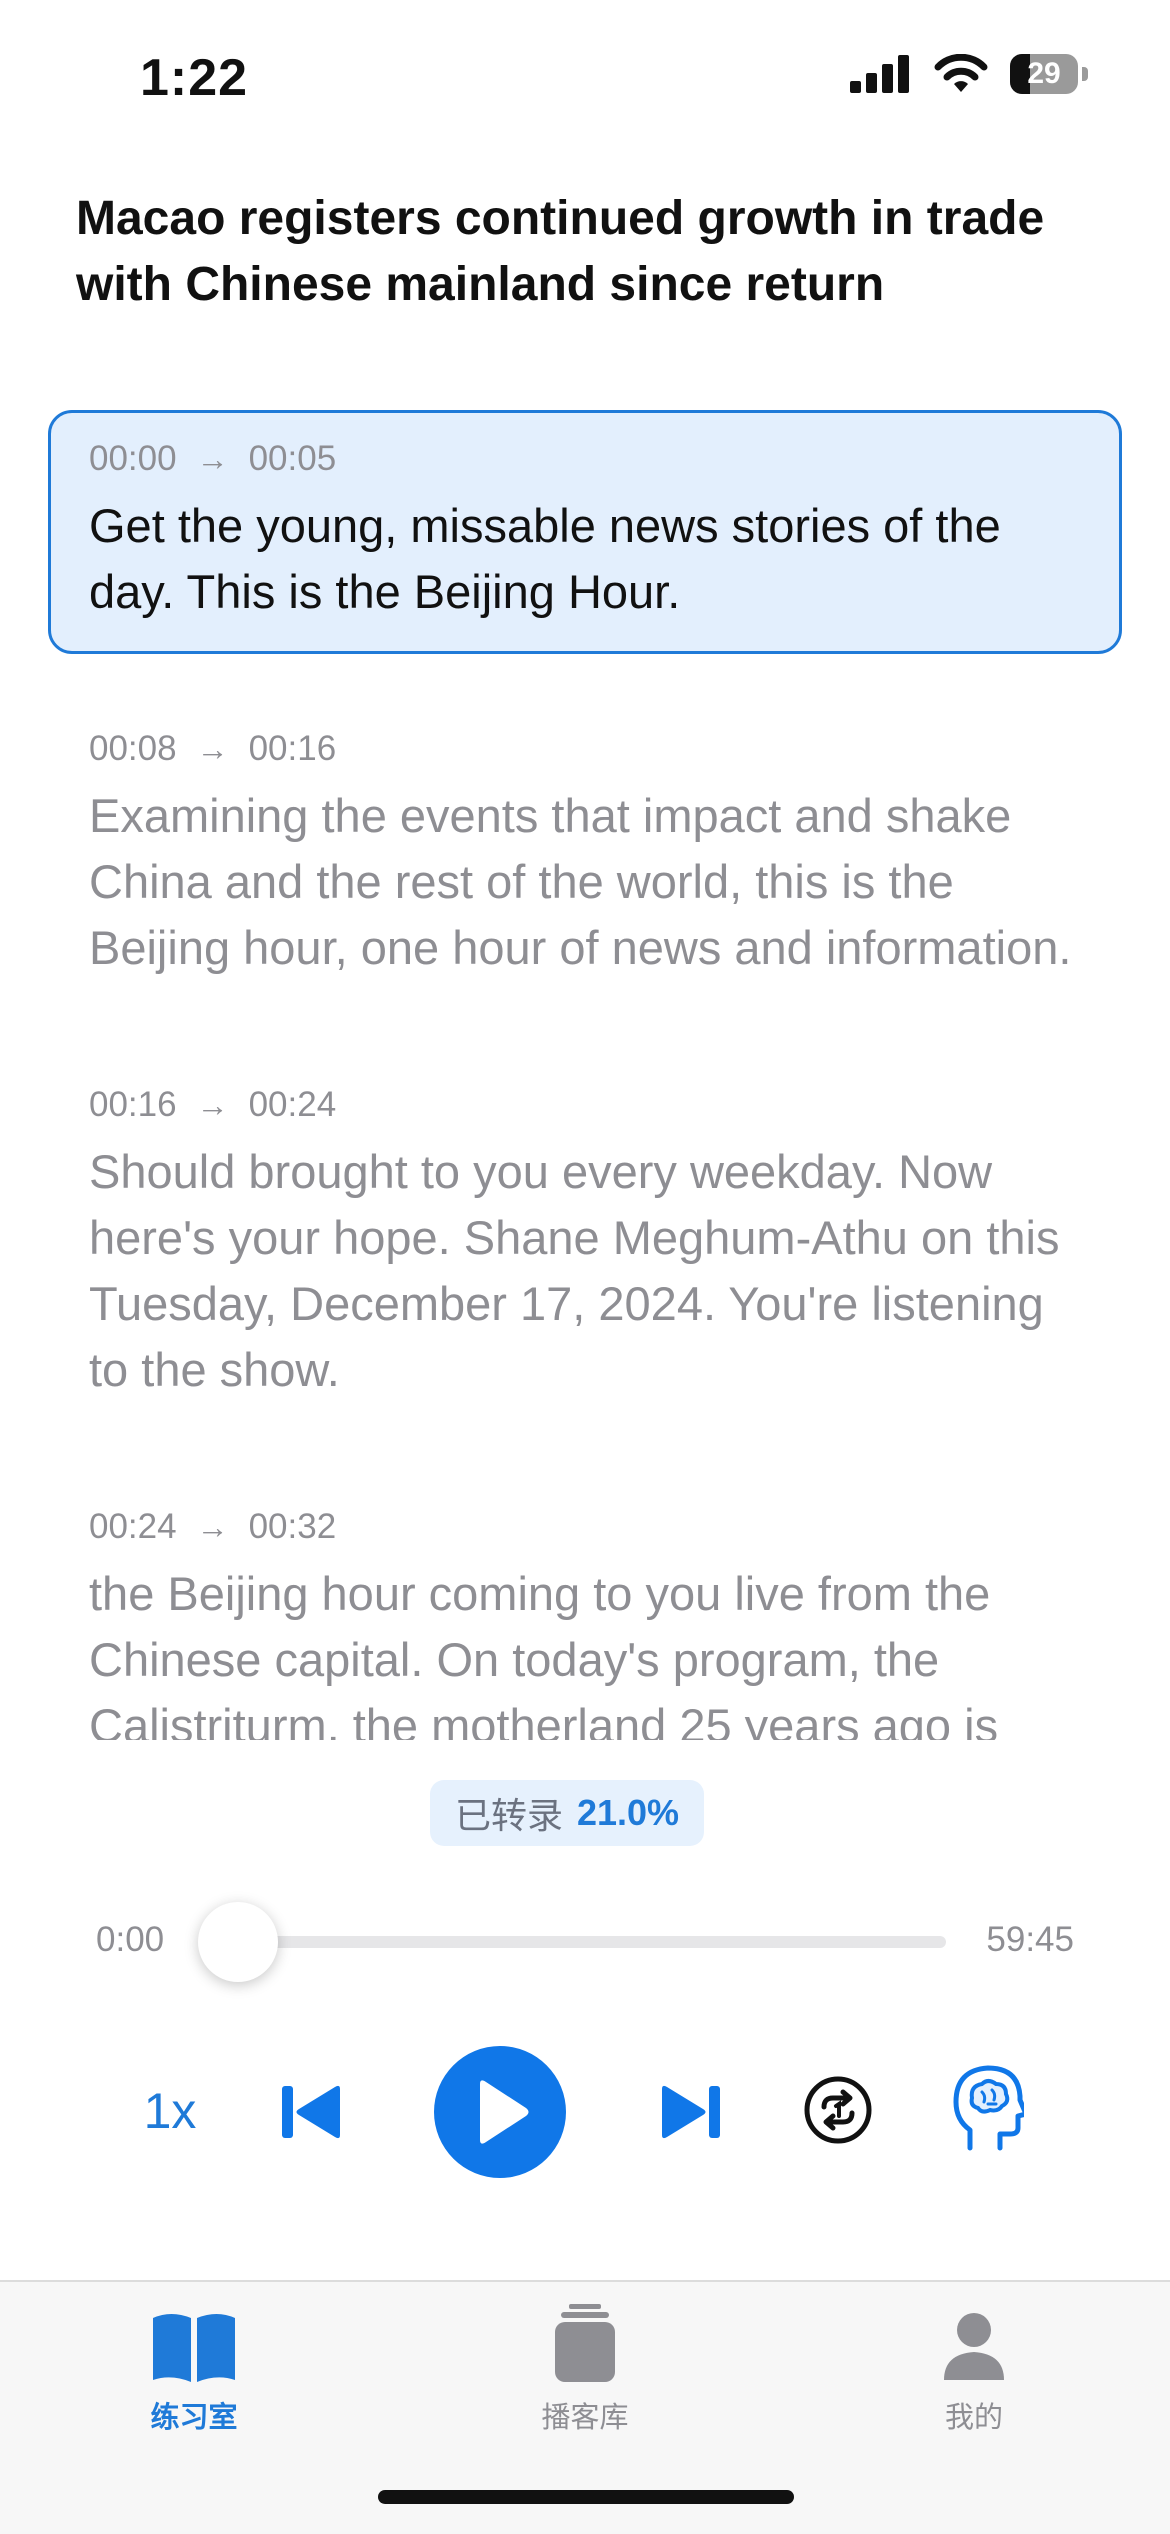 This screenshot has height=2534, width=1170. I want to click on play-icon, so click(504, 2112).